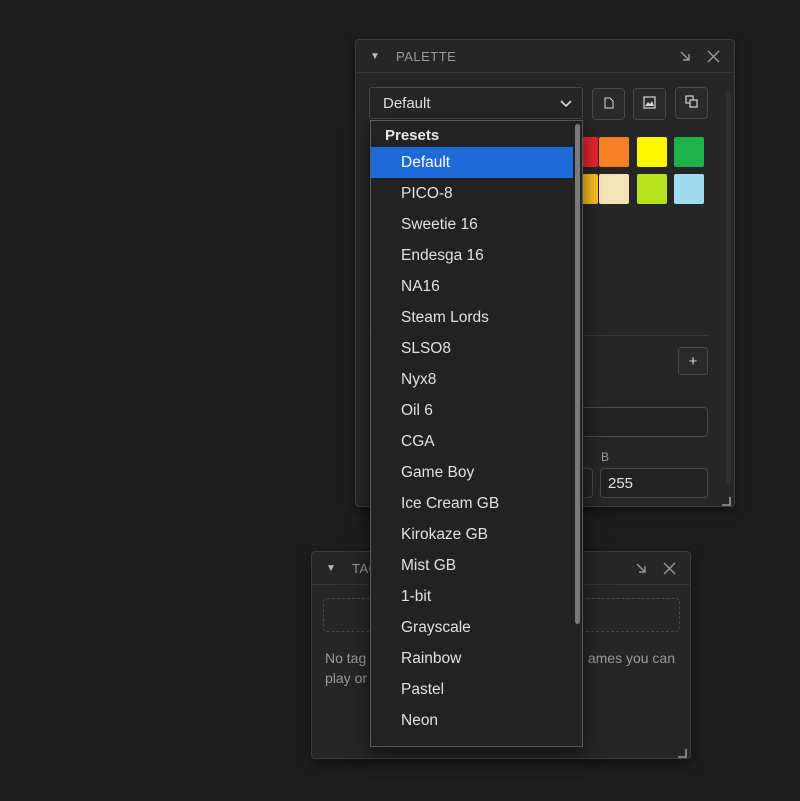  I want to click on preset-option: Rainbow, so click(472, 658).